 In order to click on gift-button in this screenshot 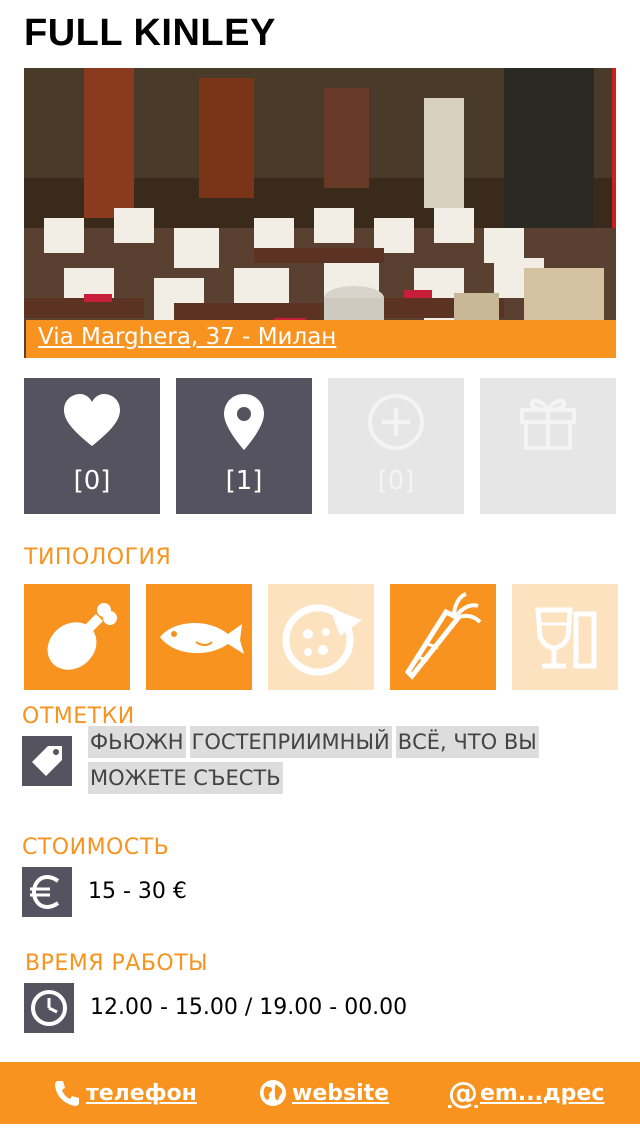, I will do `click(548, 446)`.